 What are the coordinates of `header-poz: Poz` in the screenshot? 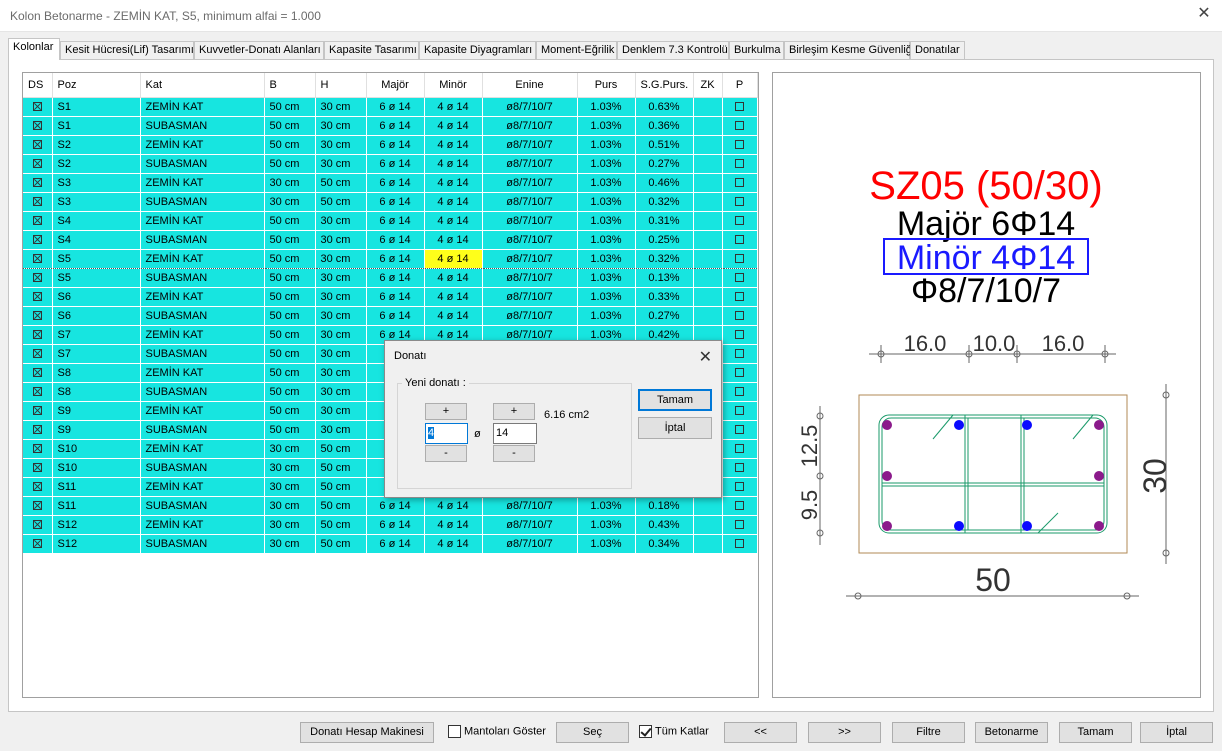 It's located at (96, 85).